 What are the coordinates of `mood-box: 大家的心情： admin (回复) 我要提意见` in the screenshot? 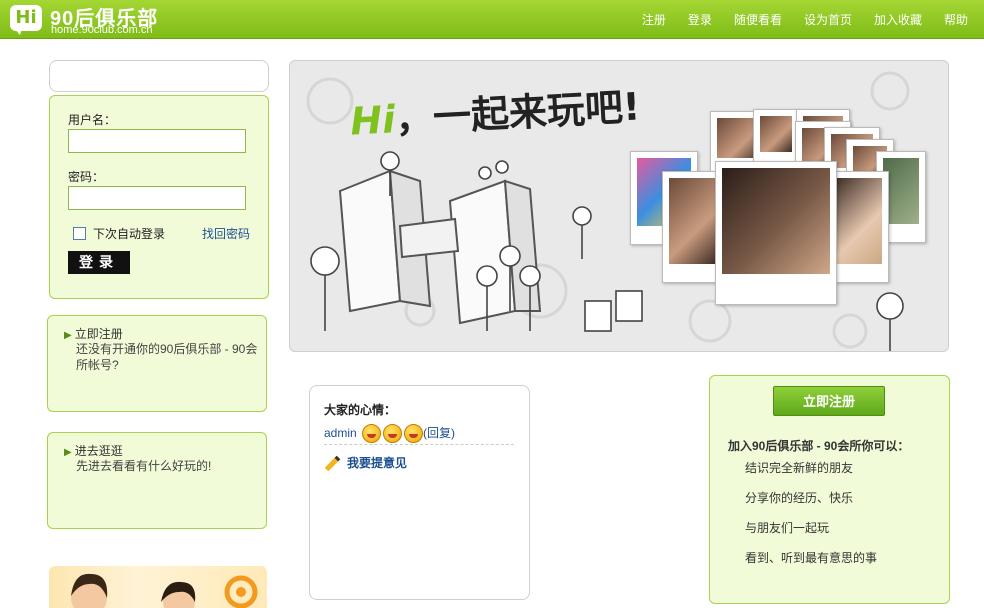 It's located at (419, 492).